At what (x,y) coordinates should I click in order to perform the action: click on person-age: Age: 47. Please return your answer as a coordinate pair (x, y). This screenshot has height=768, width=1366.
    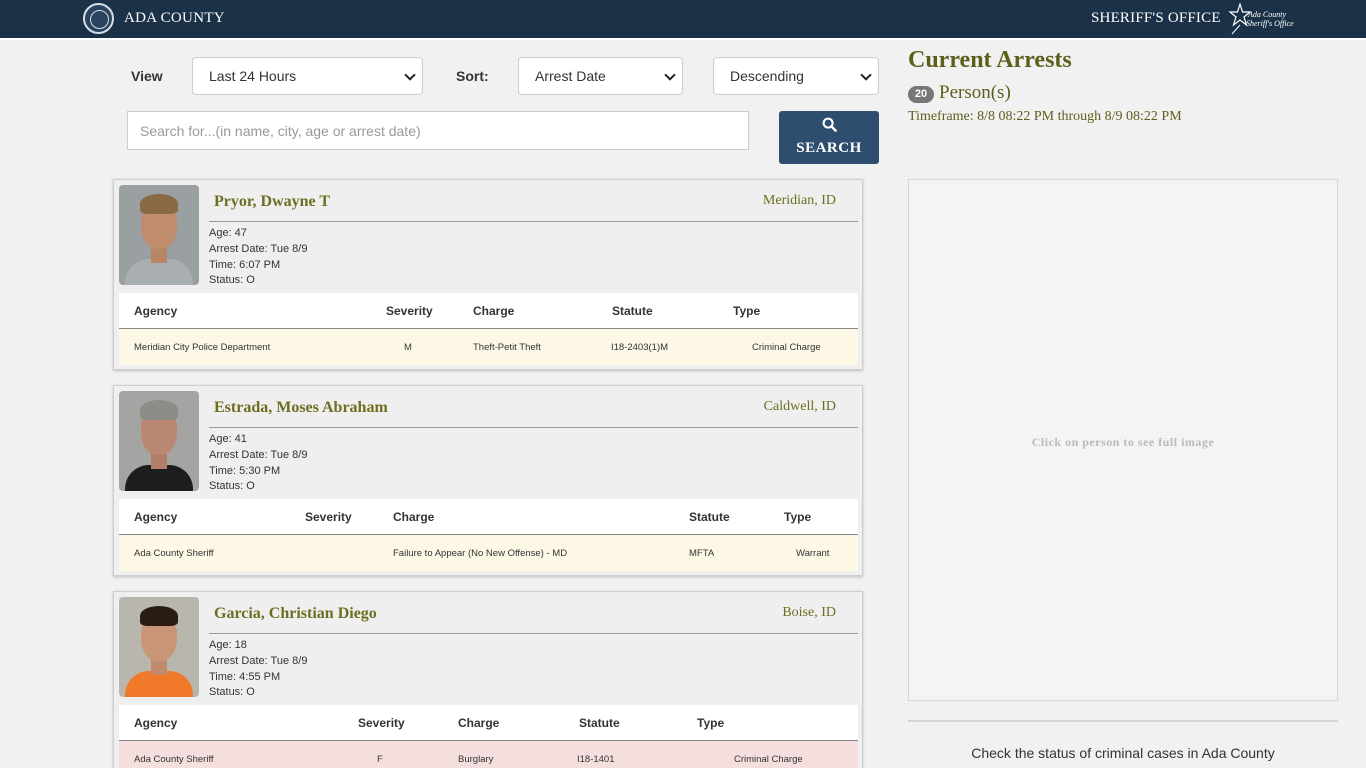
    Looking at the image, I should click on (228, 233).